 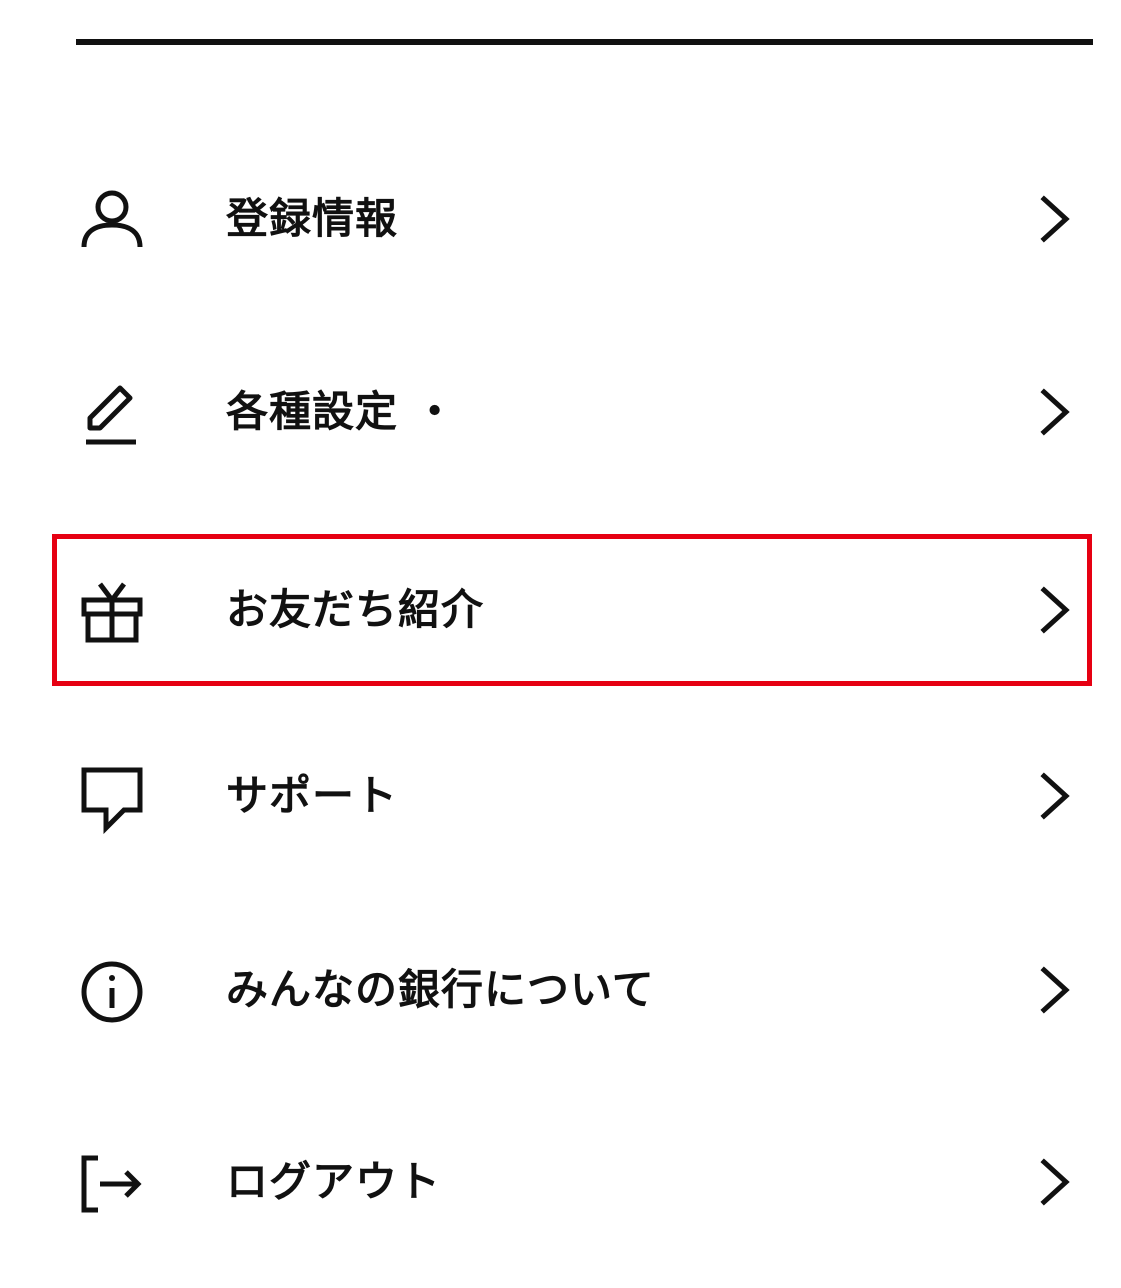 What do you see at coordinates (334, 1181) in the screenshot?
I see `menu-item-label: ログアウト` at bounding box center [334, 1181].